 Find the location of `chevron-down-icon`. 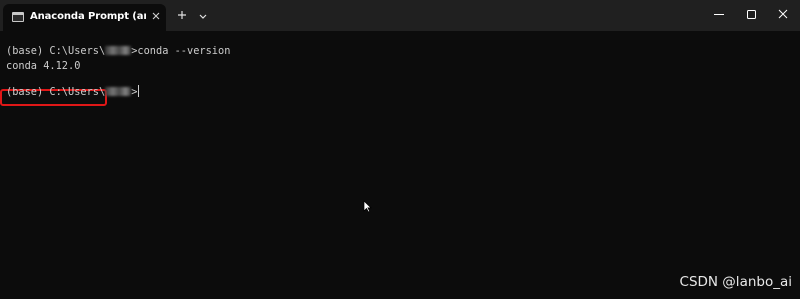

chevron-down-icon is located at coordinates (203, 16).